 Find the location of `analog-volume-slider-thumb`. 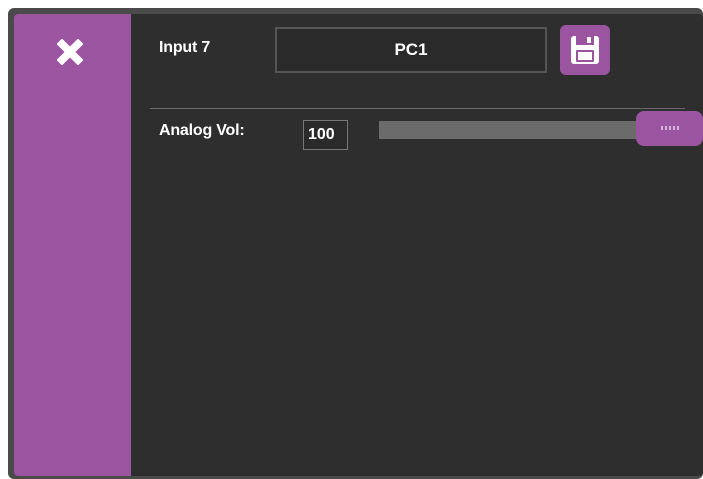

analog-volume-slider-thumb is located at coordinates (669, 128).